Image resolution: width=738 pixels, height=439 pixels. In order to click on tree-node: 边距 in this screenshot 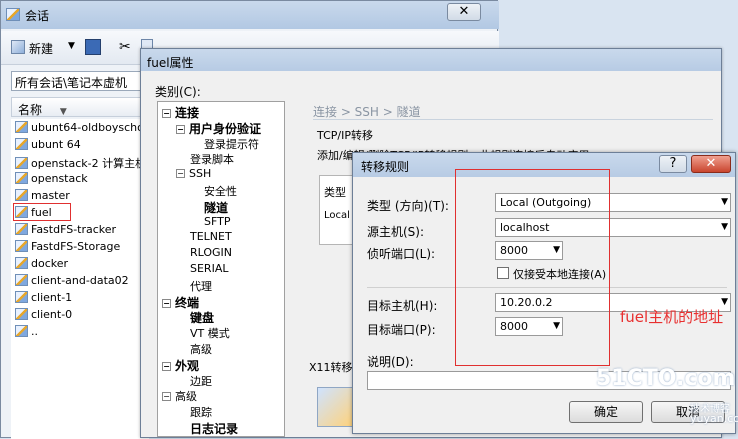, I will do `click(201, 381)`.